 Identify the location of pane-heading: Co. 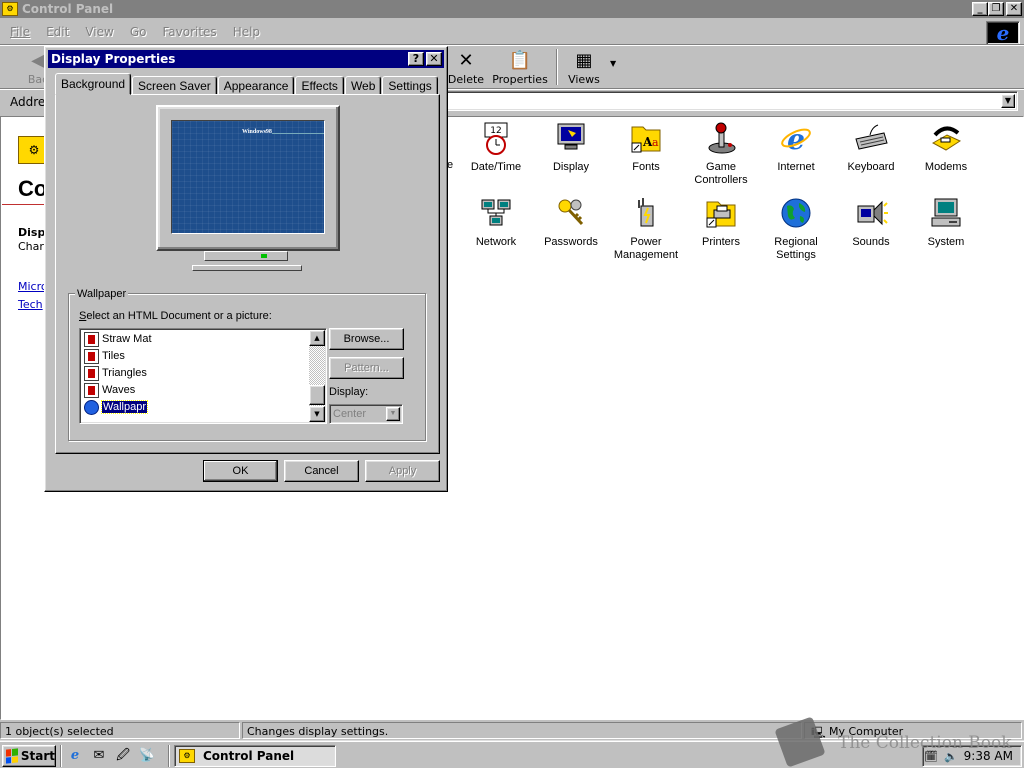
(33, 188).